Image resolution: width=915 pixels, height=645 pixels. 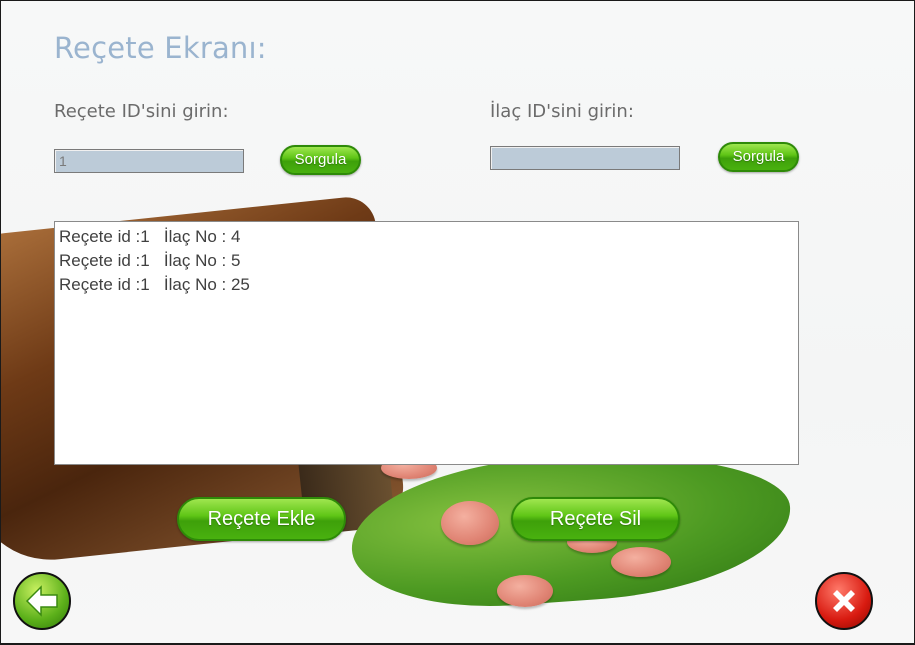 I want to click on close-button, so click(x=844, y=601).